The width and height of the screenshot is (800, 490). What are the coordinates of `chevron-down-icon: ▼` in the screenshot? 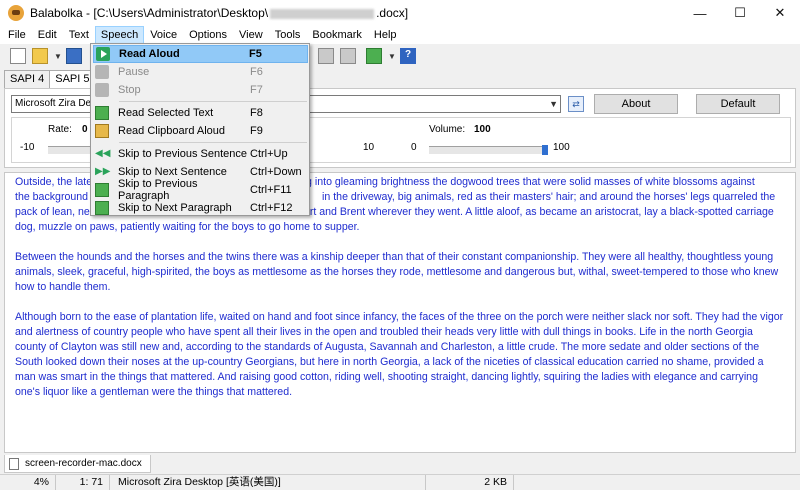 It's located at (553, 104).